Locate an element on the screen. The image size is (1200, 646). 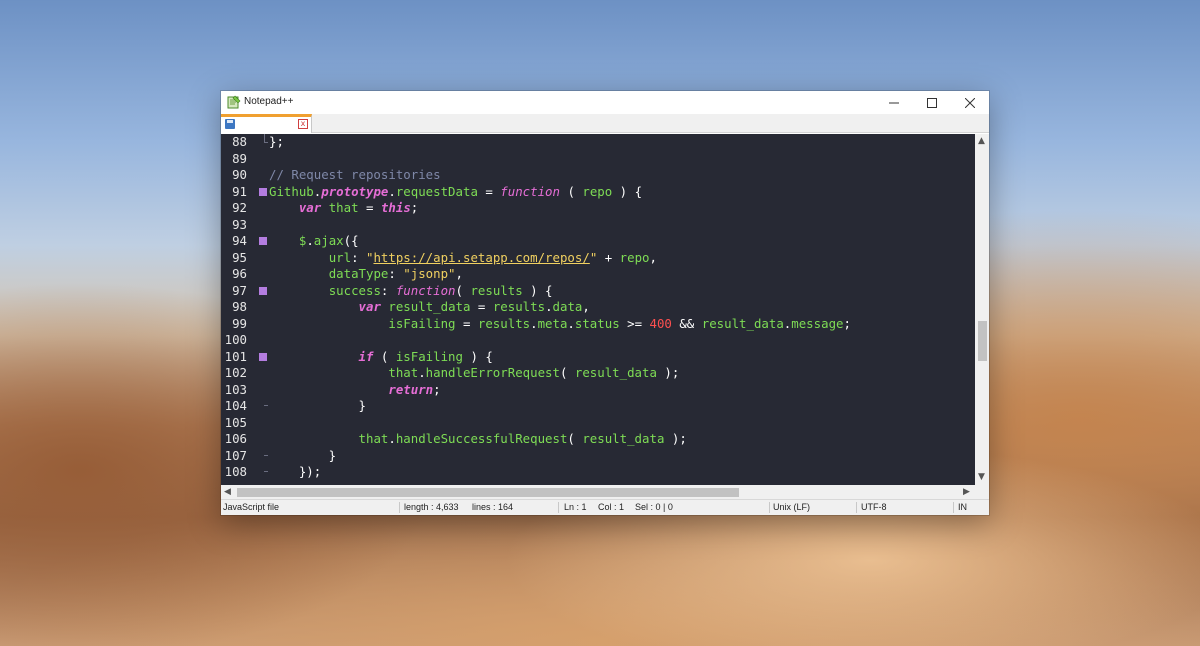
scrollbar-corner is located at coordinates (982, 492).